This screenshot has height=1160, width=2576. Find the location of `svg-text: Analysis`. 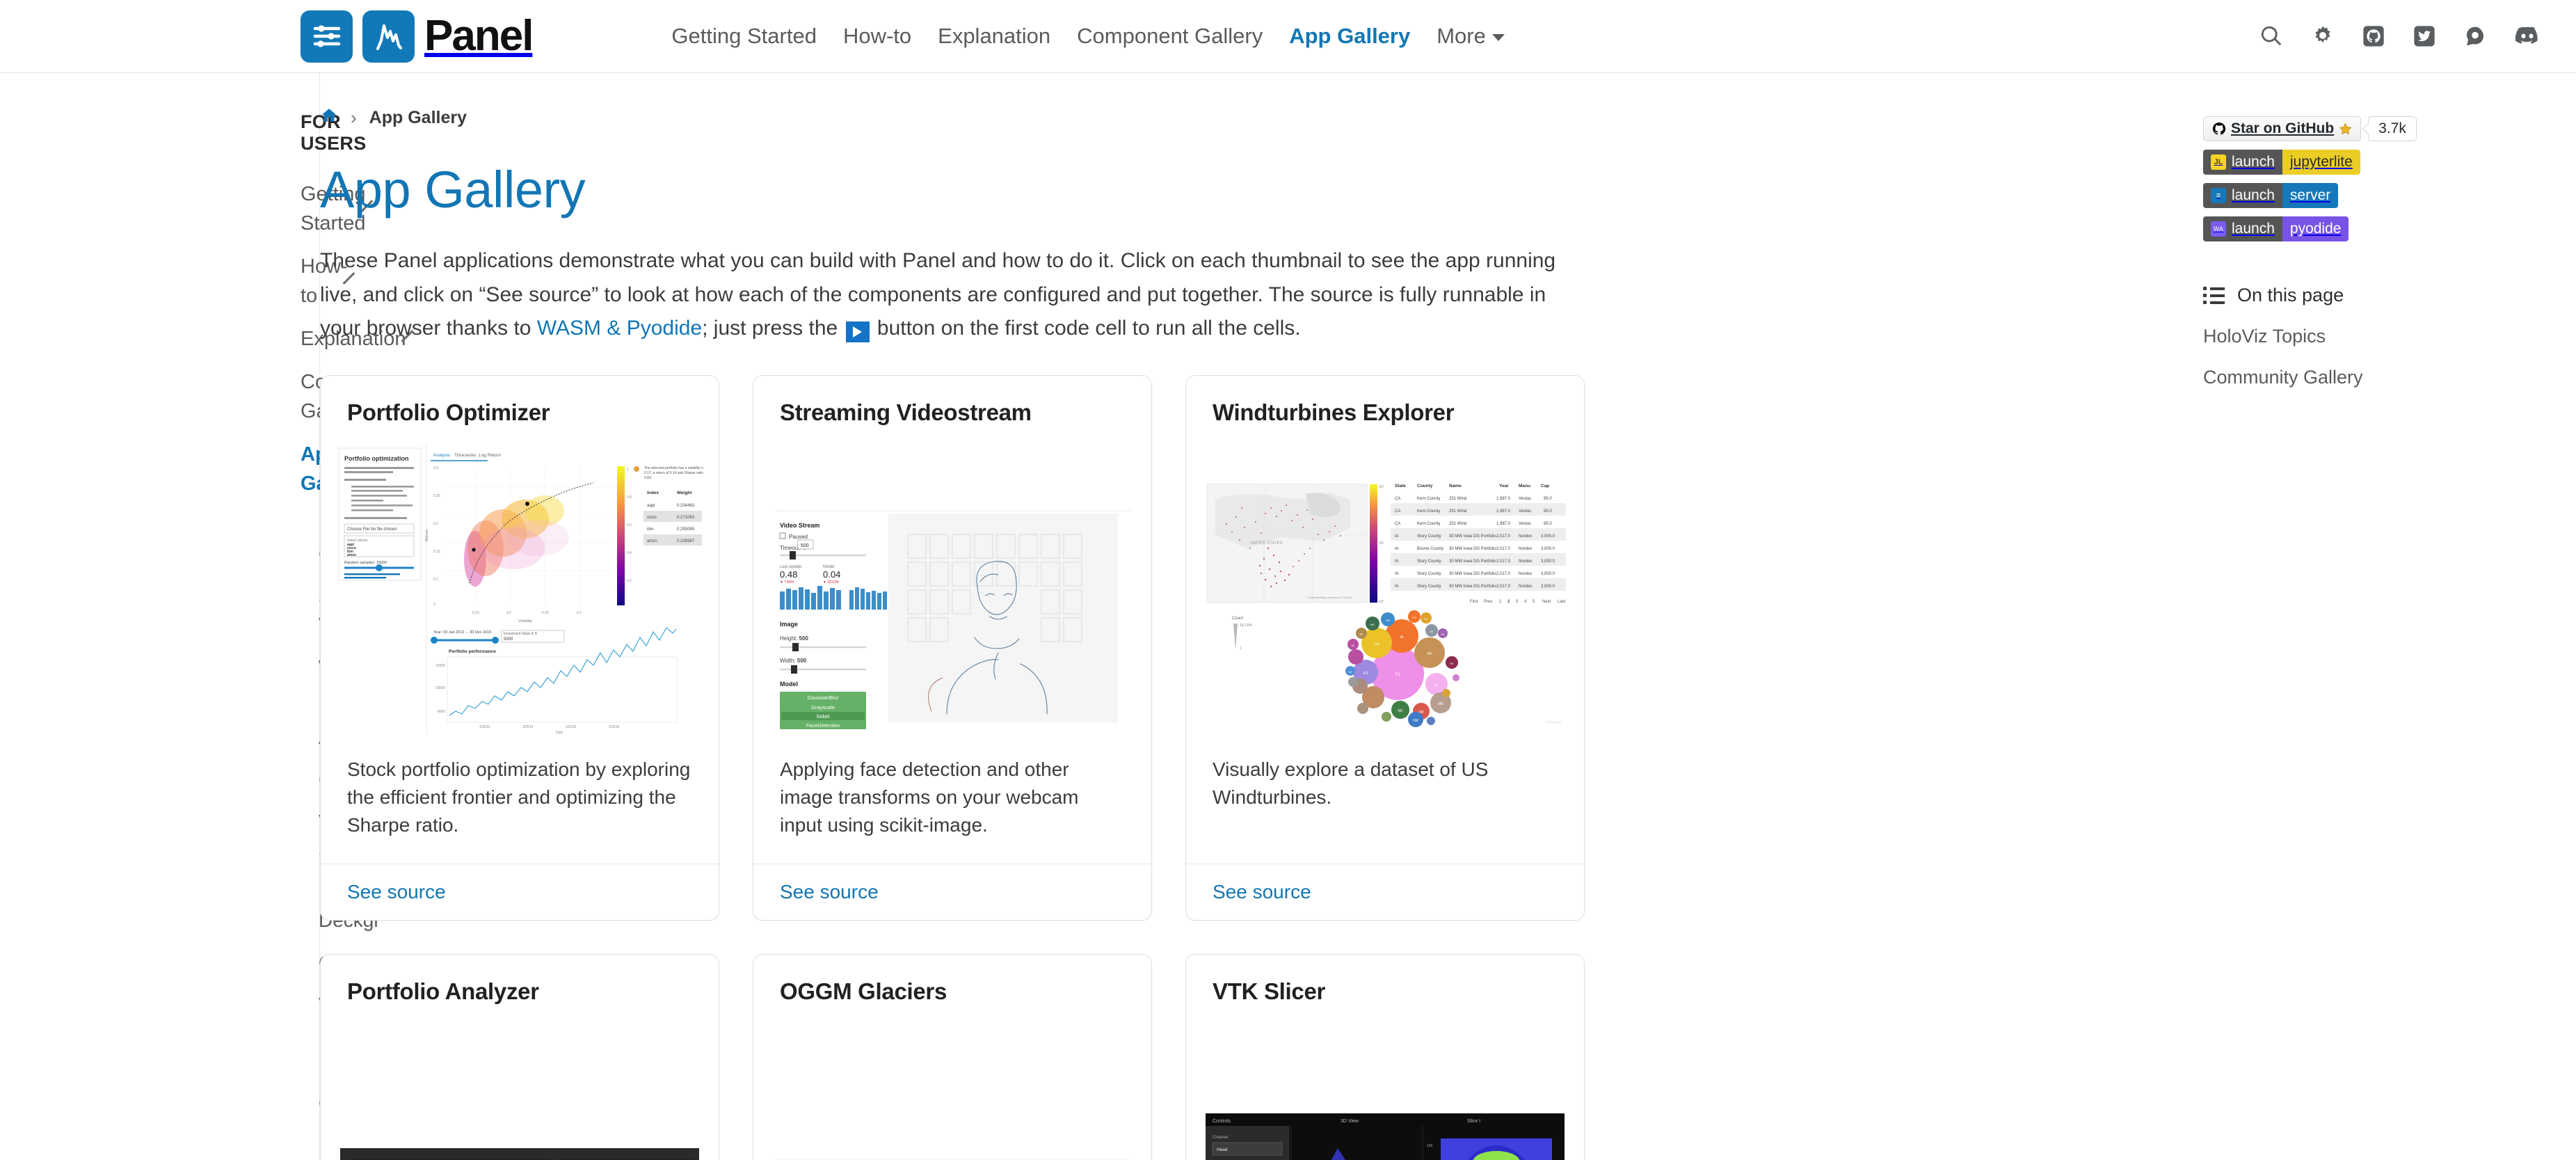

svg-text: Analysis is located at coordinates (442, 455).